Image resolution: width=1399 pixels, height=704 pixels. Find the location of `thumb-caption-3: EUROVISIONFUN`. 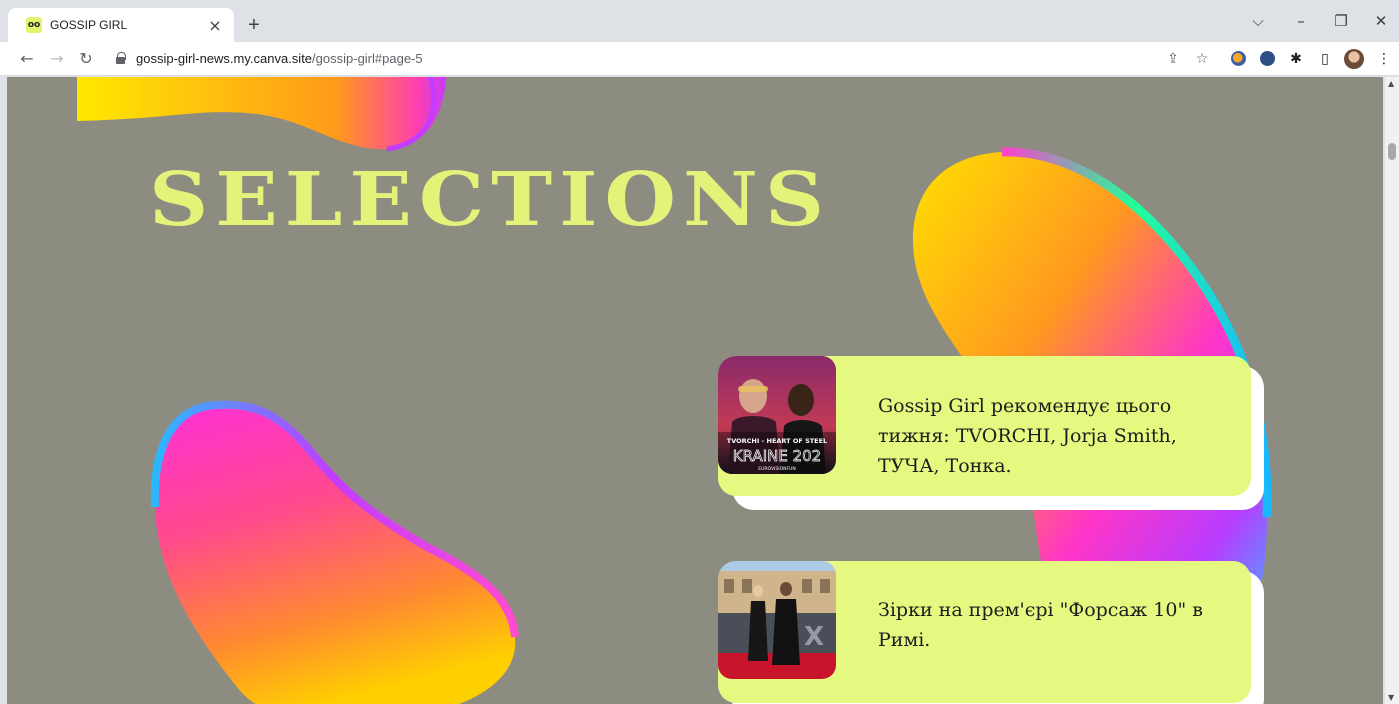

thumb-caption-3: EUROVISIONFUN is located at coordinates (776, 469).